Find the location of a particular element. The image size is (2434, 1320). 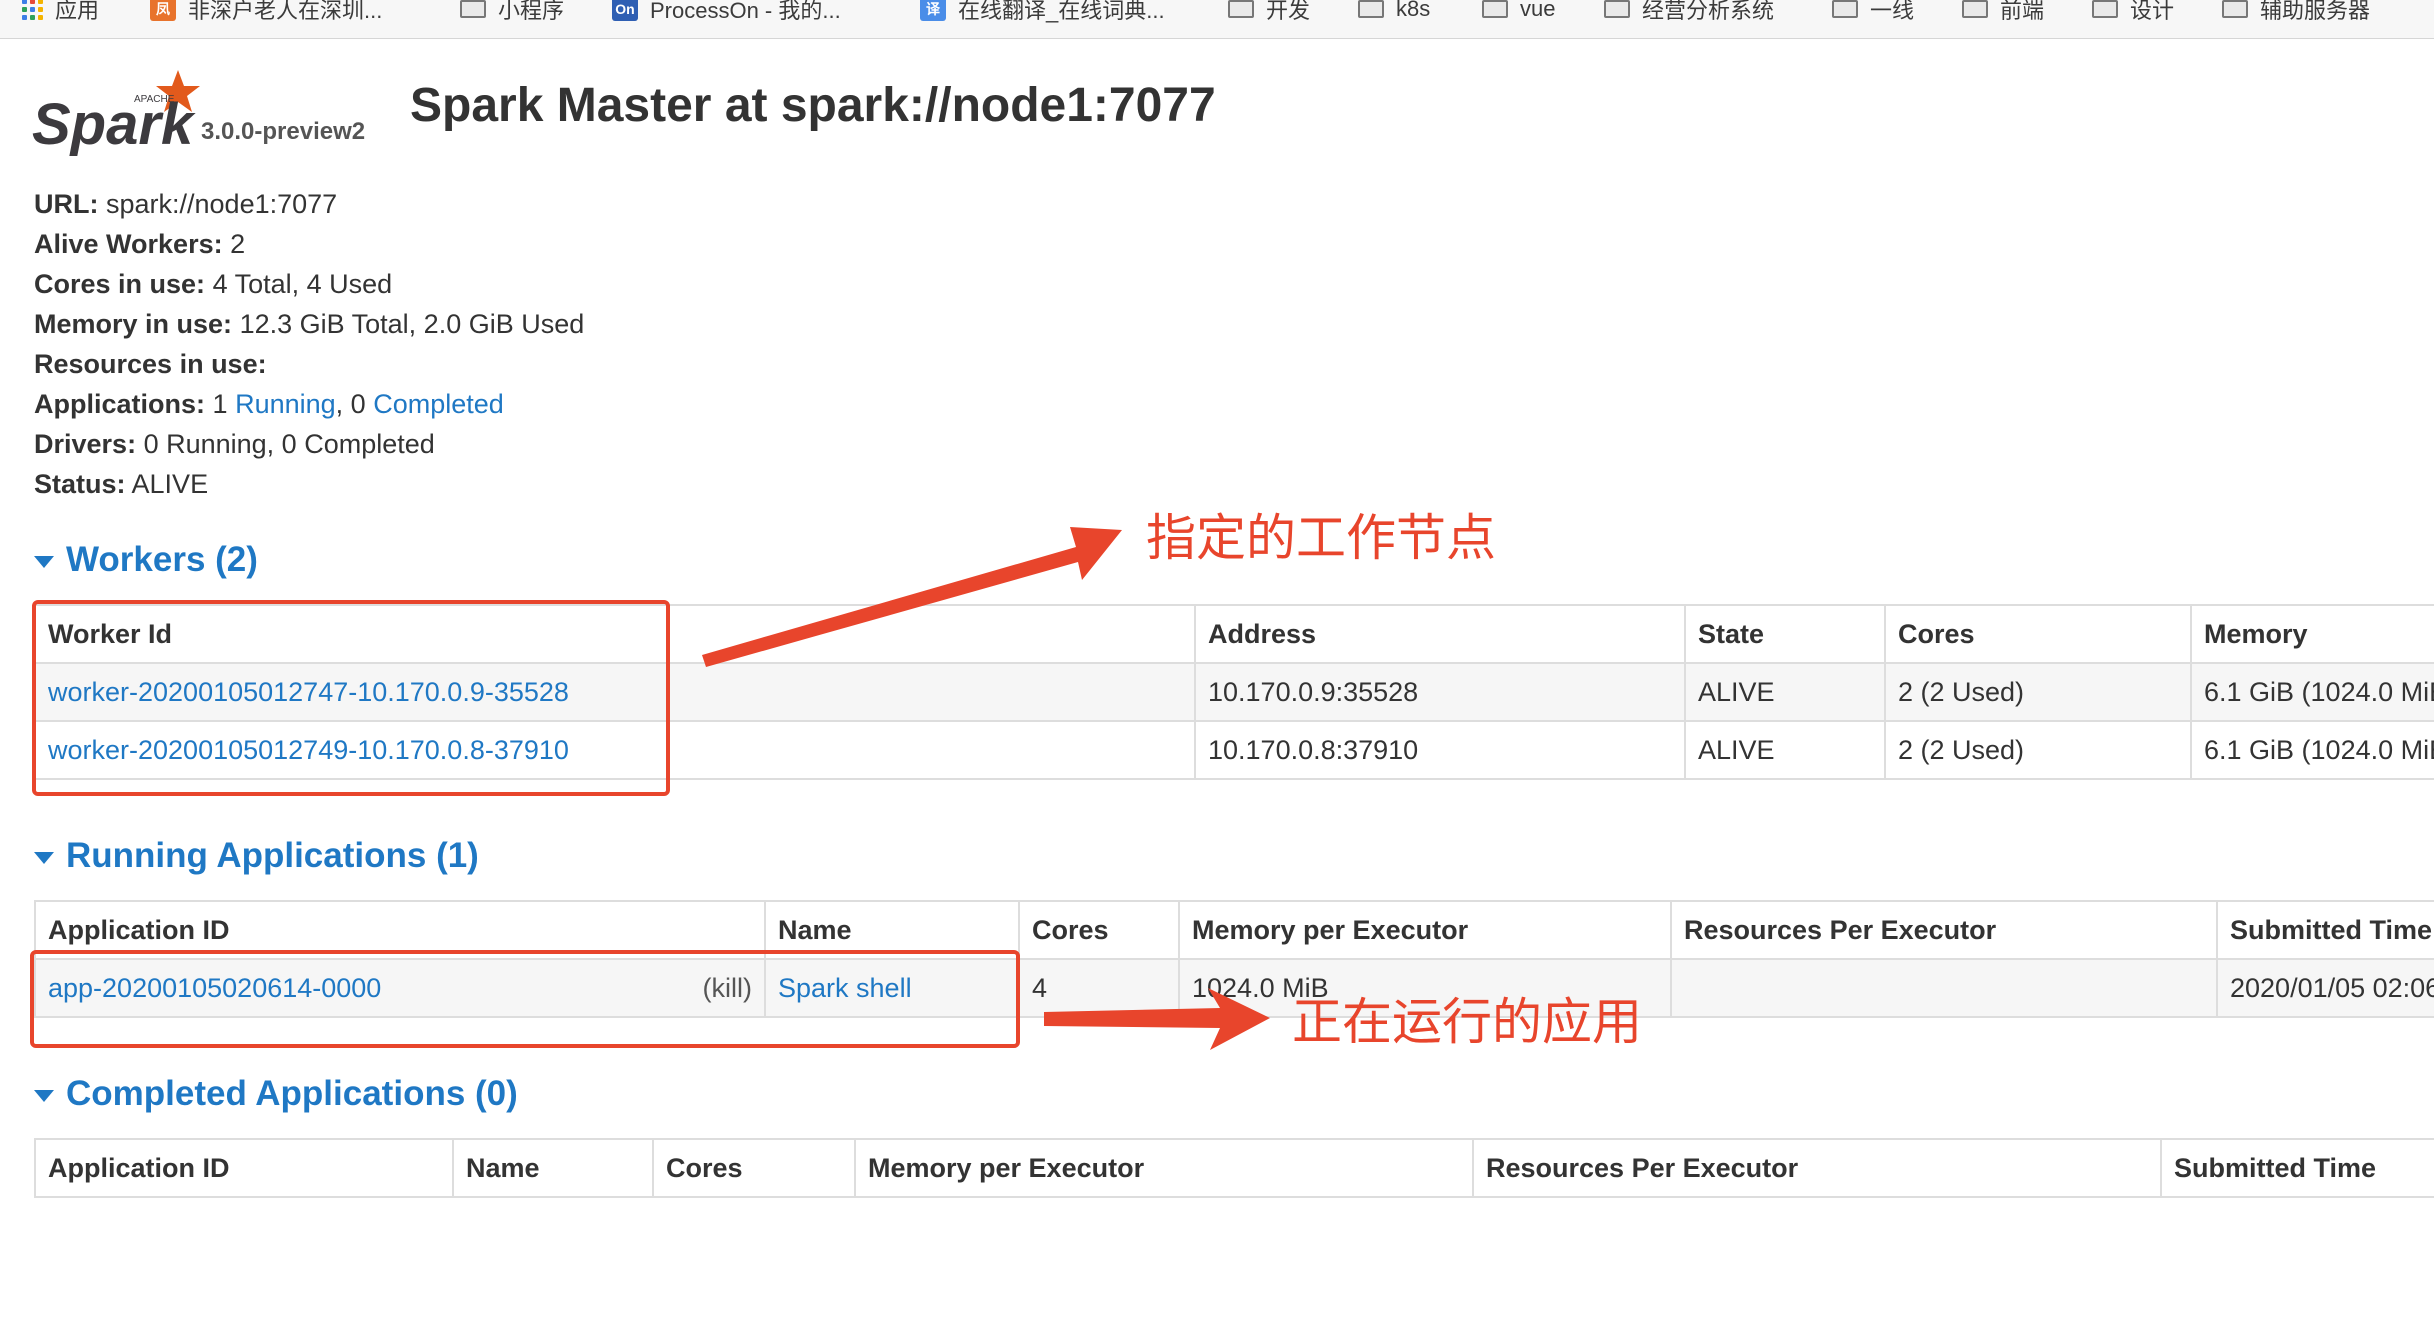

workers-annotation-note: 指定的工作节点 is located at coordinates (1321, 538).